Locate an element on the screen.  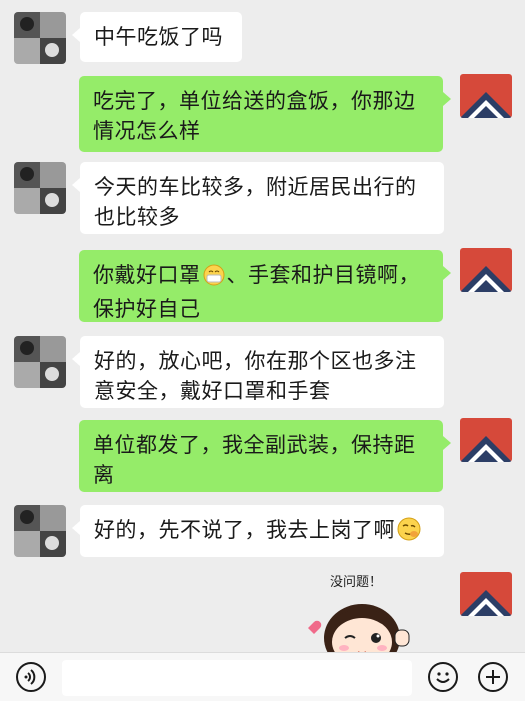
message-bubble-incoming: 好的，放心吧，你在那个区也多注 意安全，戴好口罩和手套 is located at coordinates (258, 372).